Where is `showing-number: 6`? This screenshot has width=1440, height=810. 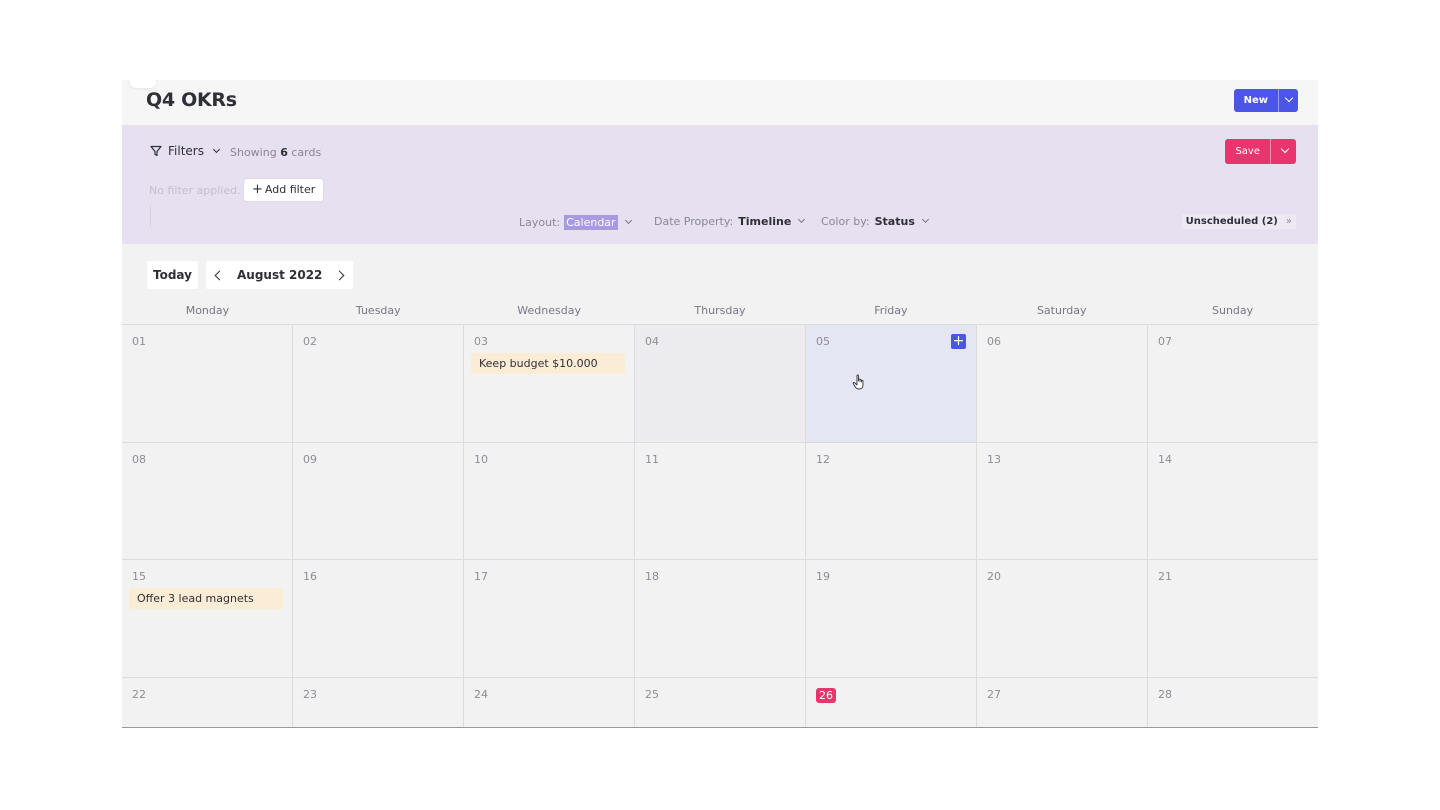 showing-number: 6 is located at coordinates (284, 152).